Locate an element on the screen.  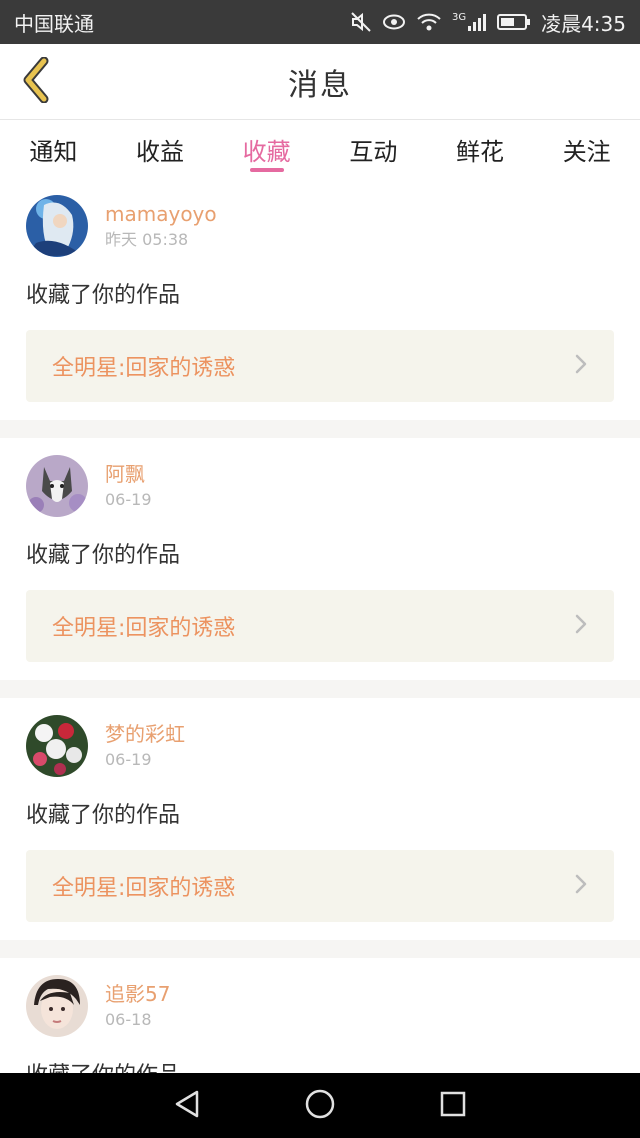
status-bar: 中国联通 3G 凌晨4:35 is located at coordinates (320, 22).